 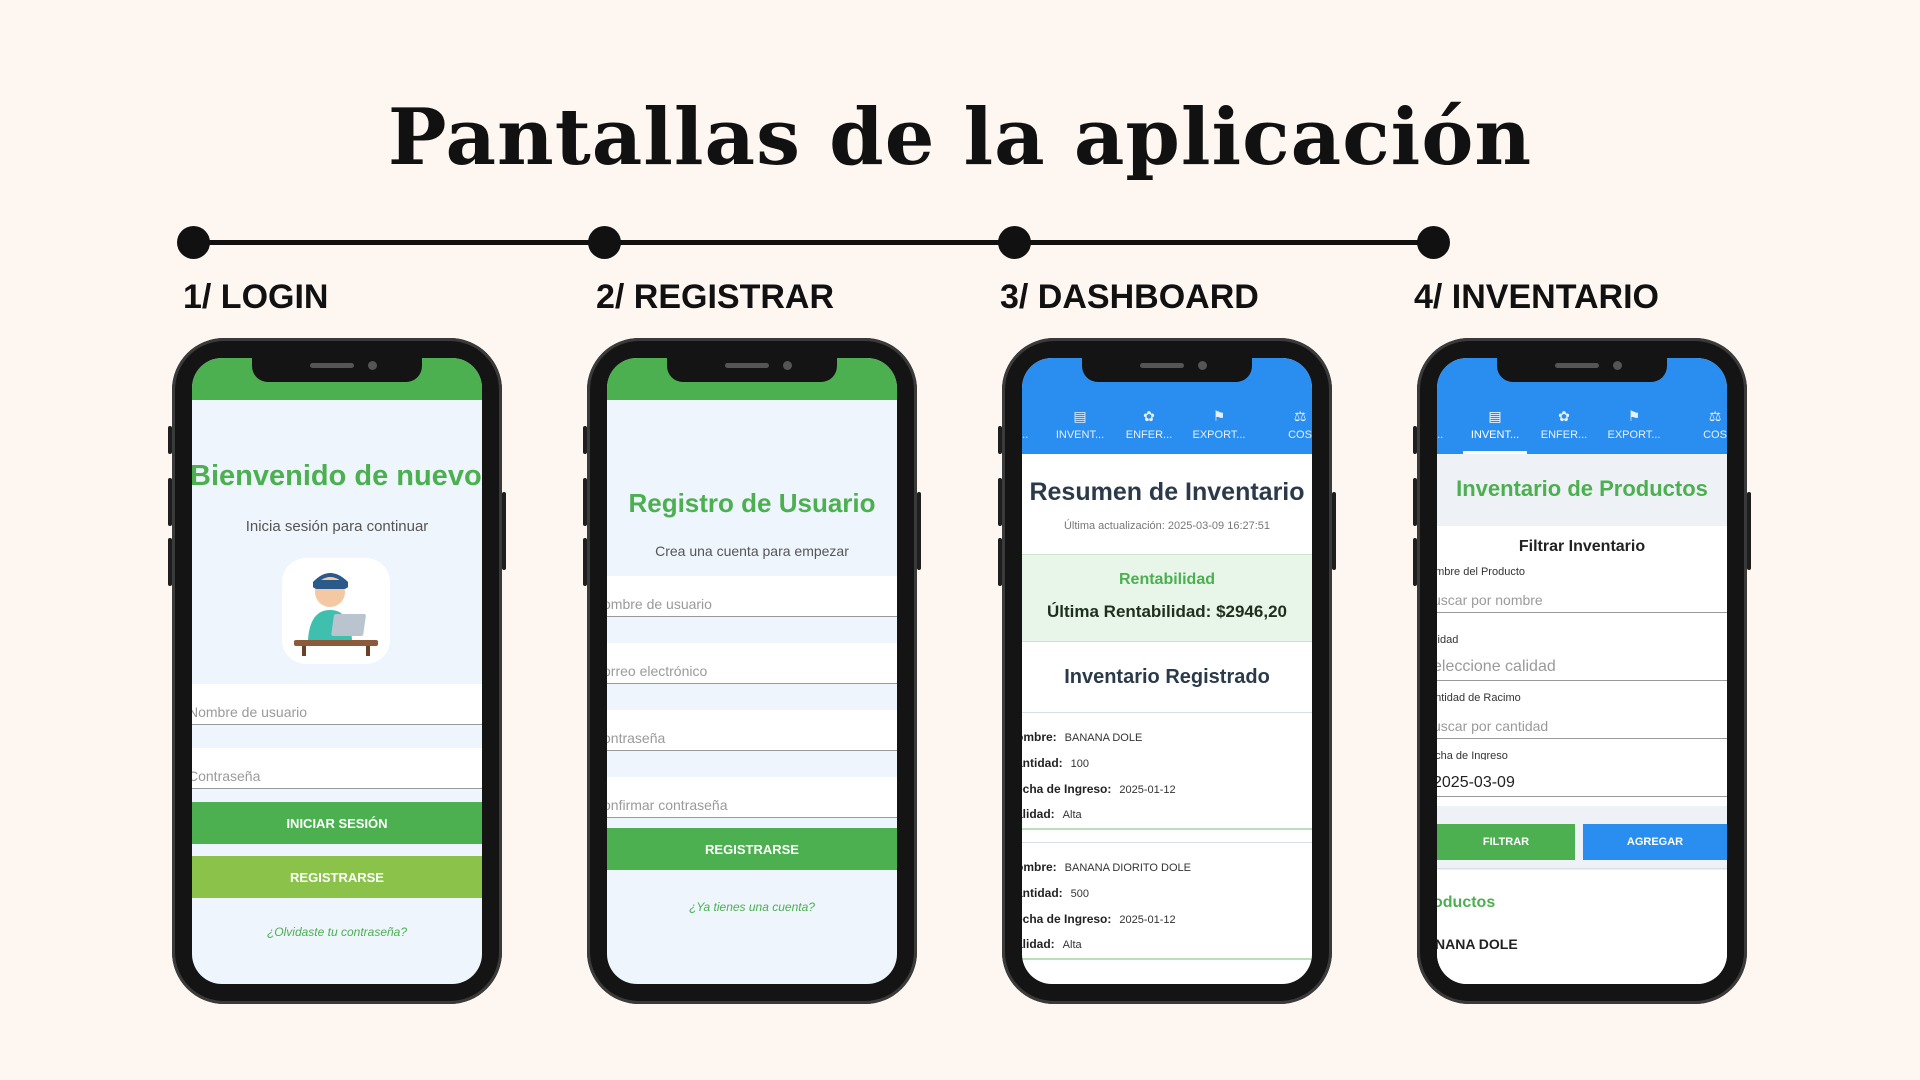 What do you see at coordinates (1129, 297) in the screenshot?
I see `step-label-dashboard: 3/ DASHBOARD` at bounding box center [1129, 297].